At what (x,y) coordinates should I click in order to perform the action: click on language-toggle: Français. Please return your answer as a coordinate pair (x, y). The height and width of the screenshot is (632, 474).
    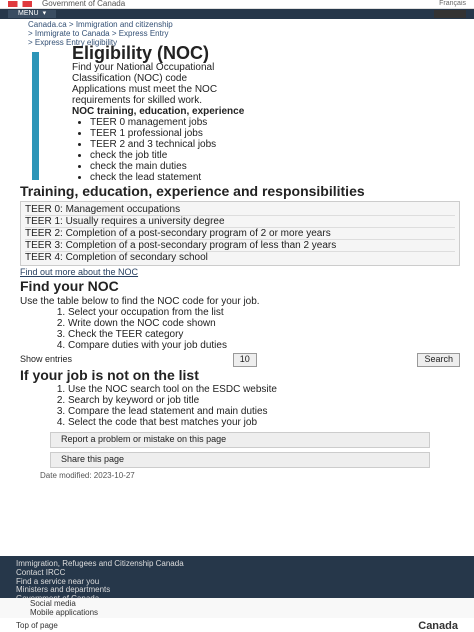
    Looking at the image, I should click on (452, 4).